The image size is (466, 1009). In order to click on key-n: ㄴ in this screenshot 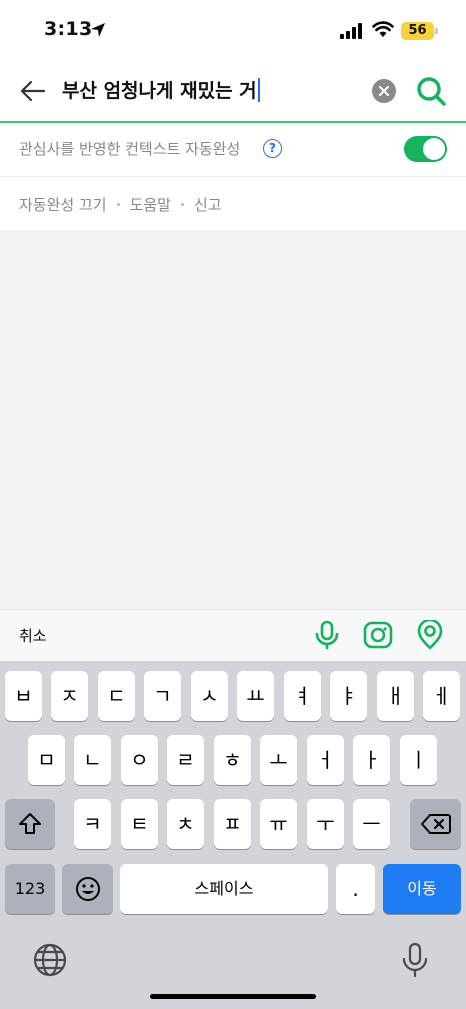, I will do `click(92, 760)`.